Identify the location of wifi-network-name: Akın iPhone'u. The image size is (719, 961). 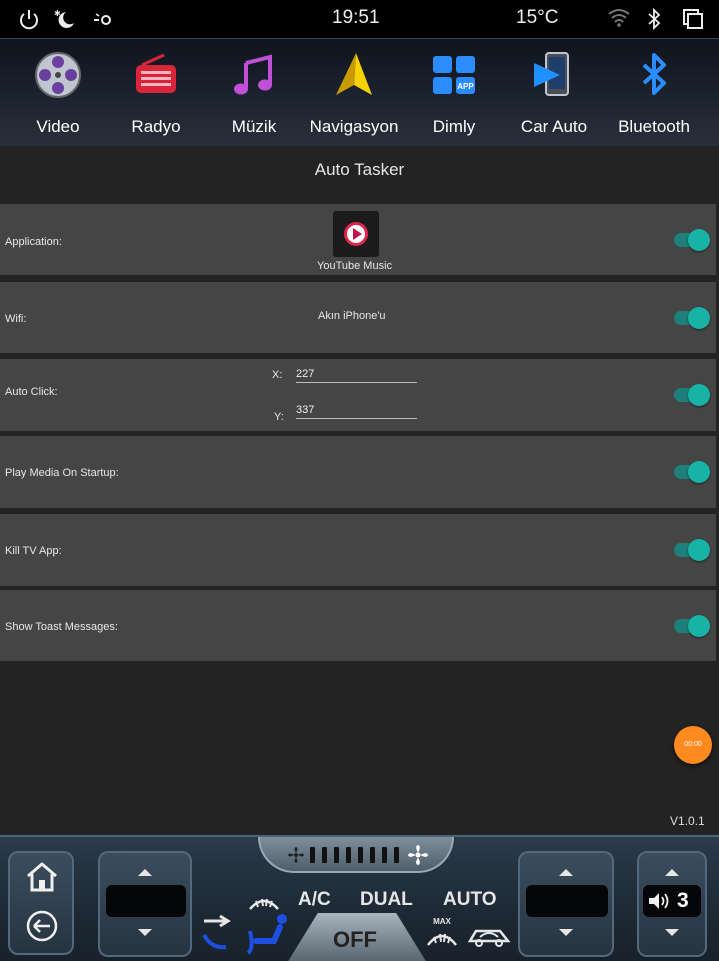
(352, 316).